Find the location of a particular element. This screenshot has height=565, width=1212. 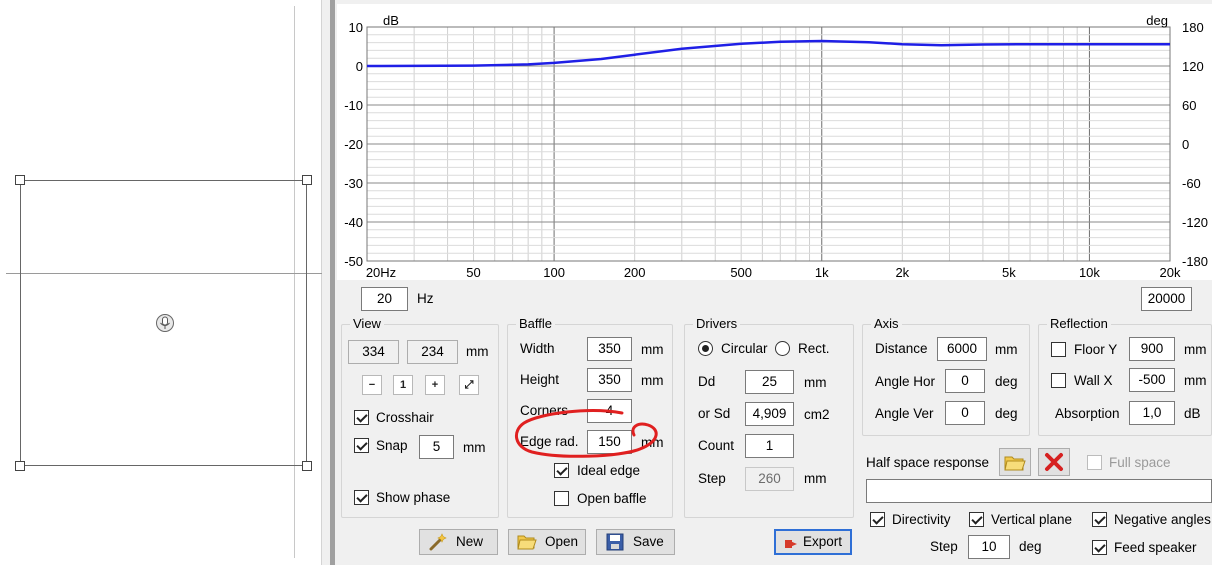

wall-unit: mm is located at coordinates (1195, 380).